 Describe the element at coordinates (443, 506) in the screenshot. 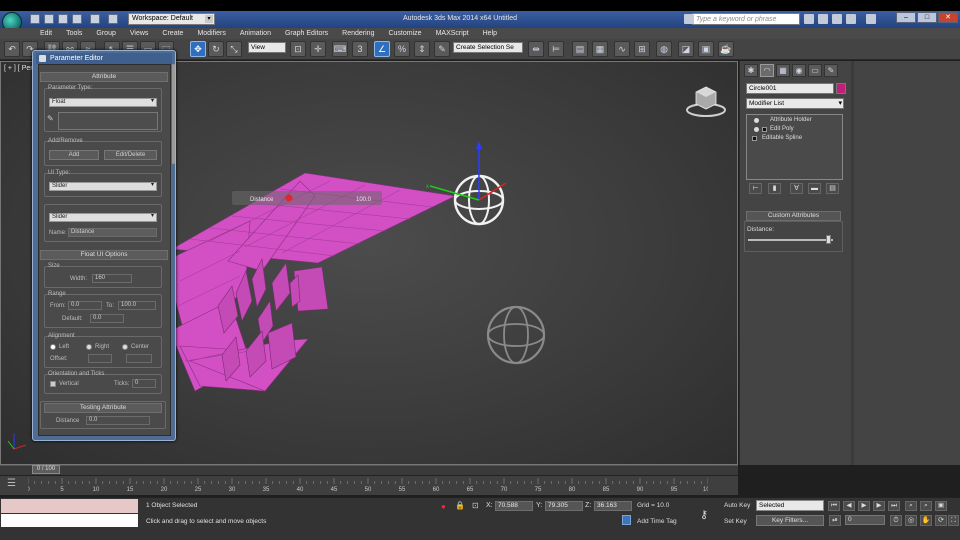

I see `isolate-selection-icon: ●` at that location.